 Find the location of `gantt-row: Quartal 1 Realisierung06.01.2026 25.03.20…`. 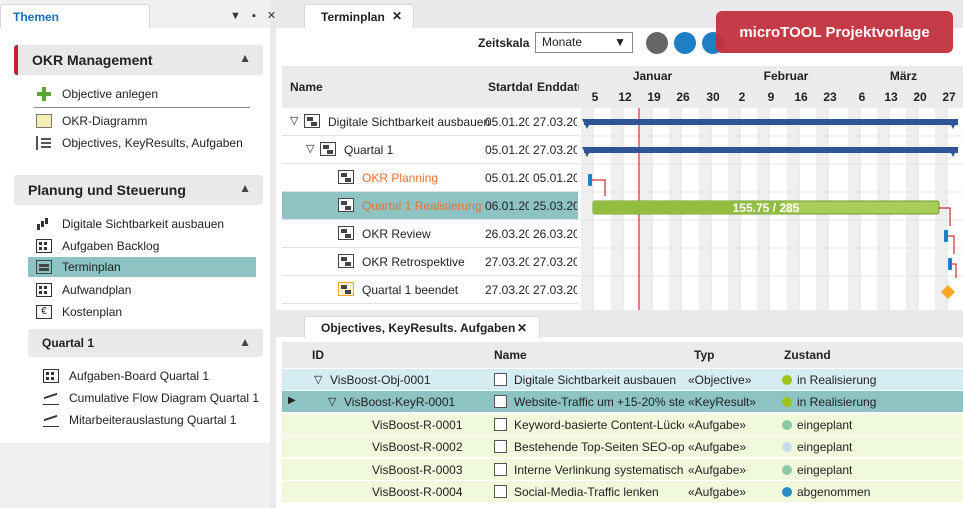

gantt-row: Quartal 1 Realisierung06.01.2026 25.03.20… is located at coordinates (430, 206).